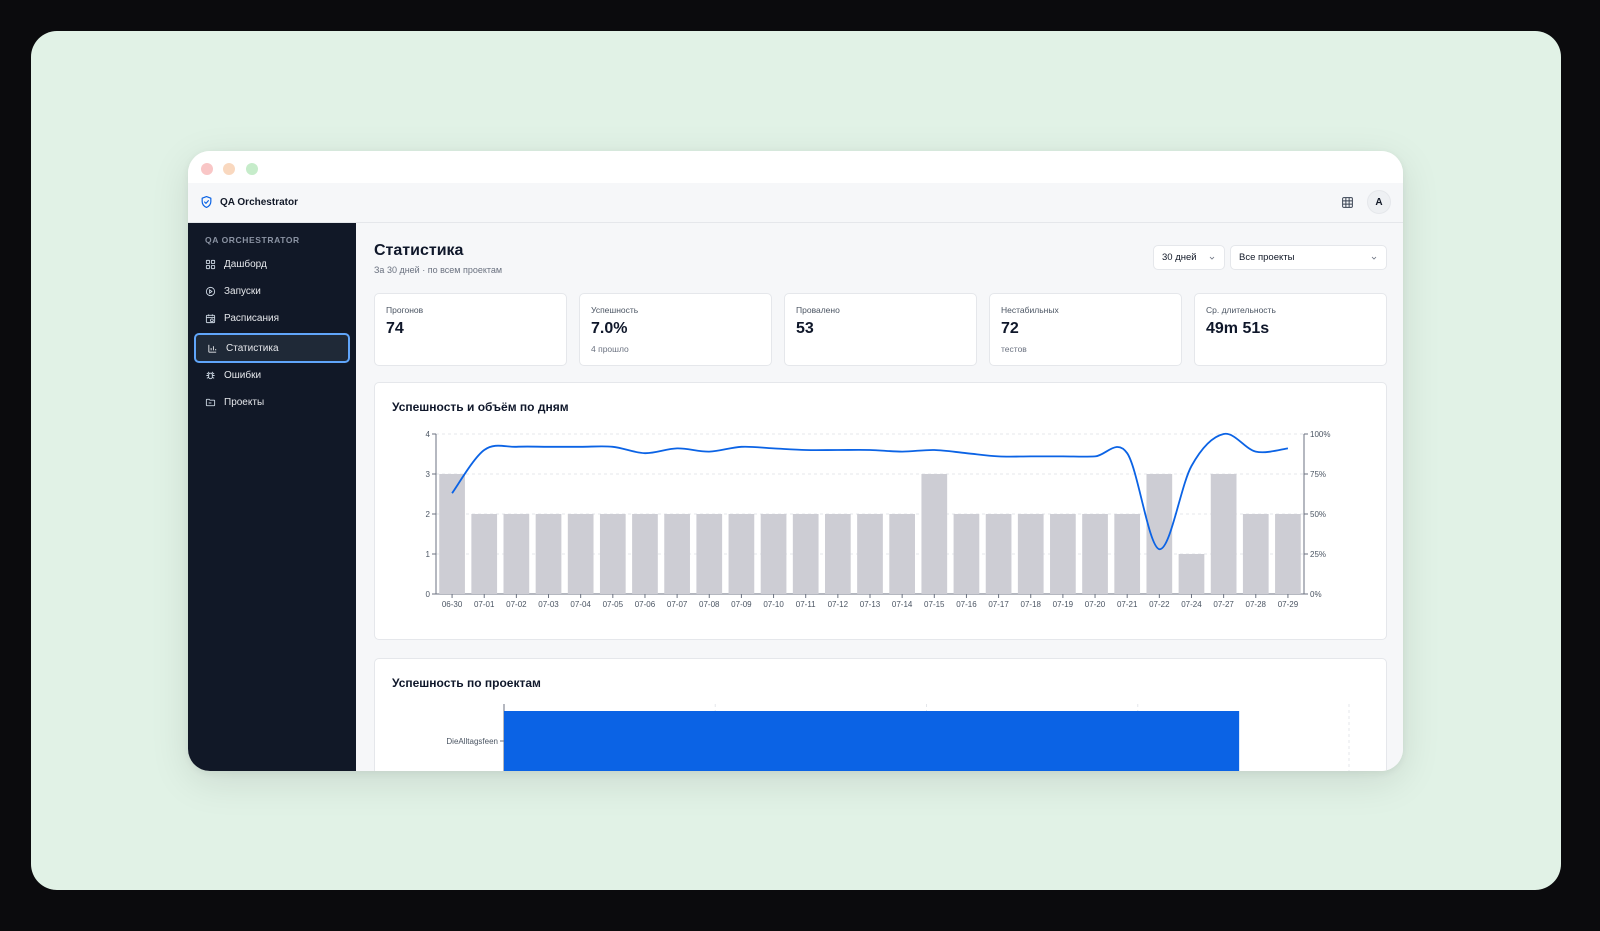 This screenshot has height=931, width=1600. What do you see at coordinates (212, 348) in the screenshot?
I see `bar-chart-icon` at bounding box center [212, 348].